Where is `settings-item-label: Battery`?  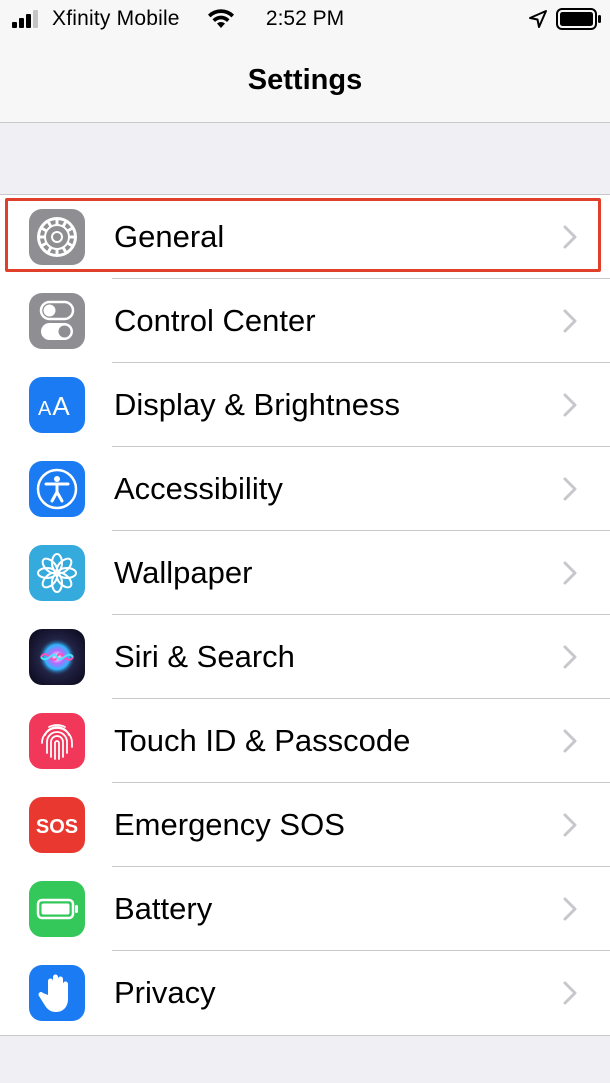 settings-item-label: Battery is located at coordinates (163, 908).